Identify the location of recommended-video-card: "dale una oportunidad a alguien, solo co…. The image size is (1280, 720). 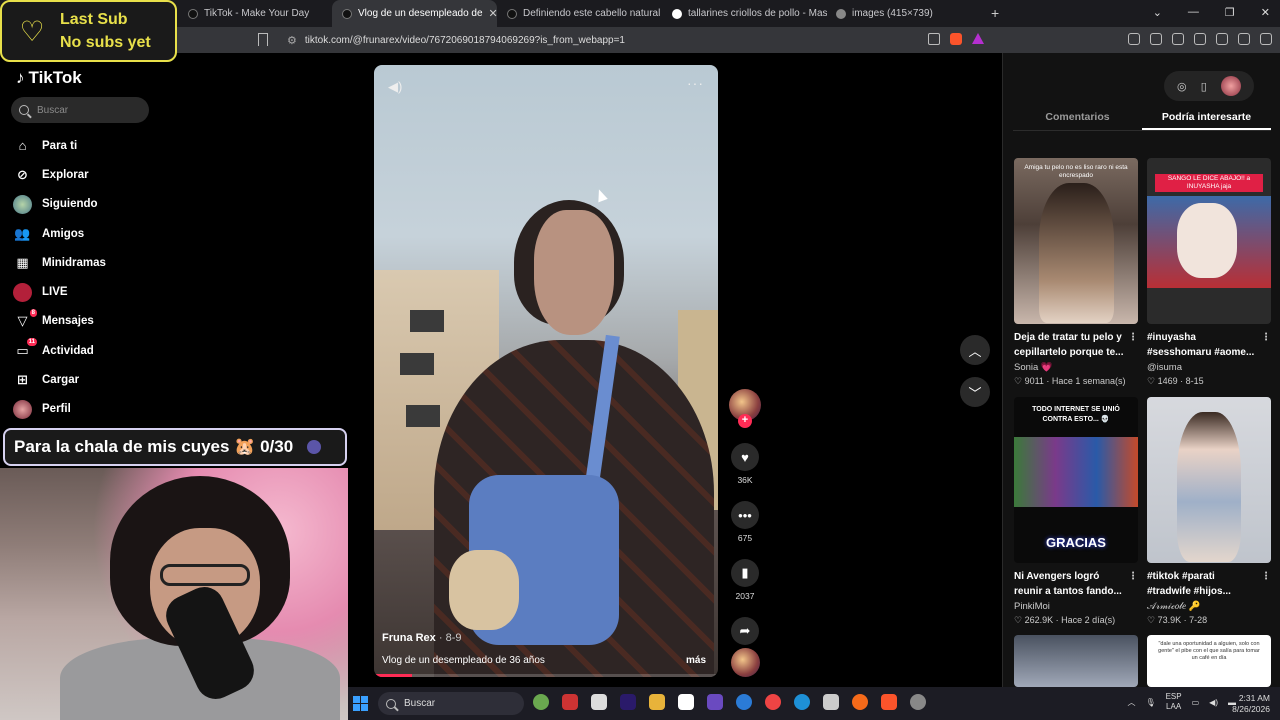
(1209, 661).